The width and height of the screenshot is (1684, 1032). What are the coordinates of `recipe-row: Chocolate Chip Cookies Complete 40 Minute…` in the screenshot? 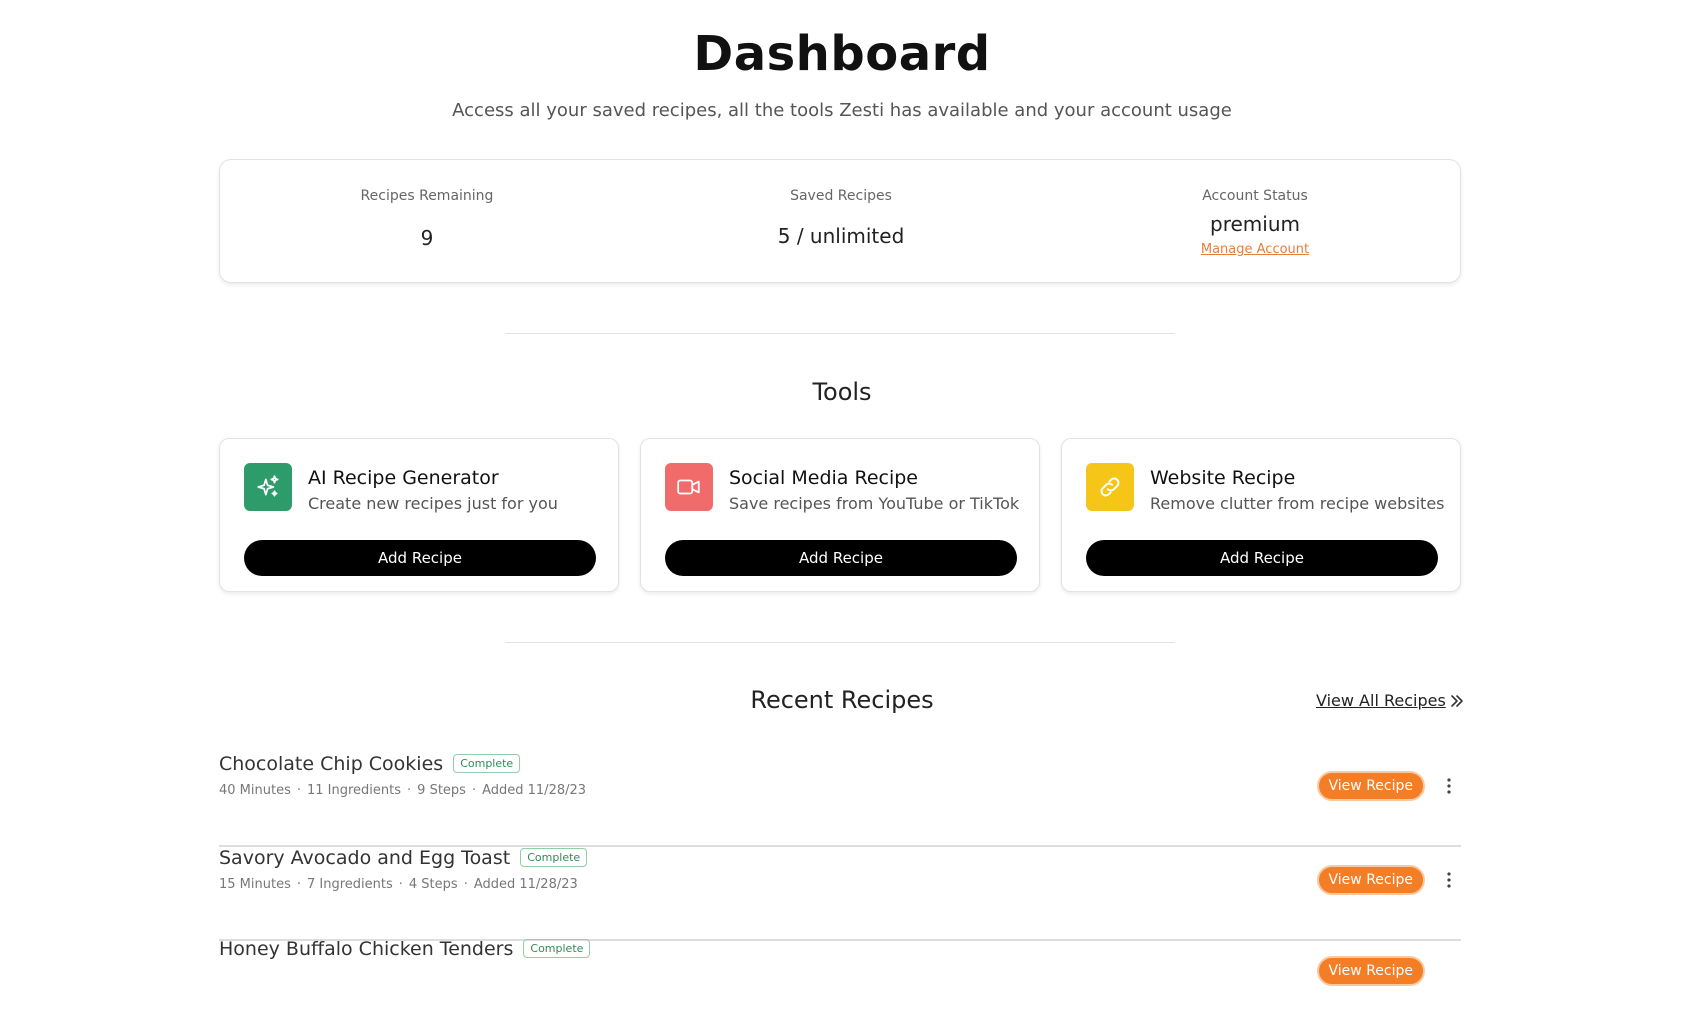 It's located at (840, 800).